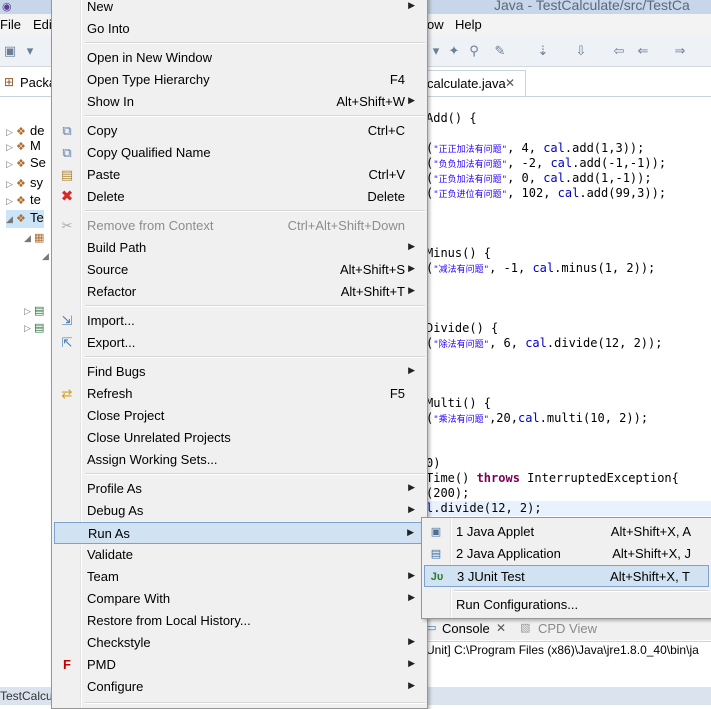 The image size is (711, 709). I want to click on editor-tab: calculate.java ✕, so click(476, 83).